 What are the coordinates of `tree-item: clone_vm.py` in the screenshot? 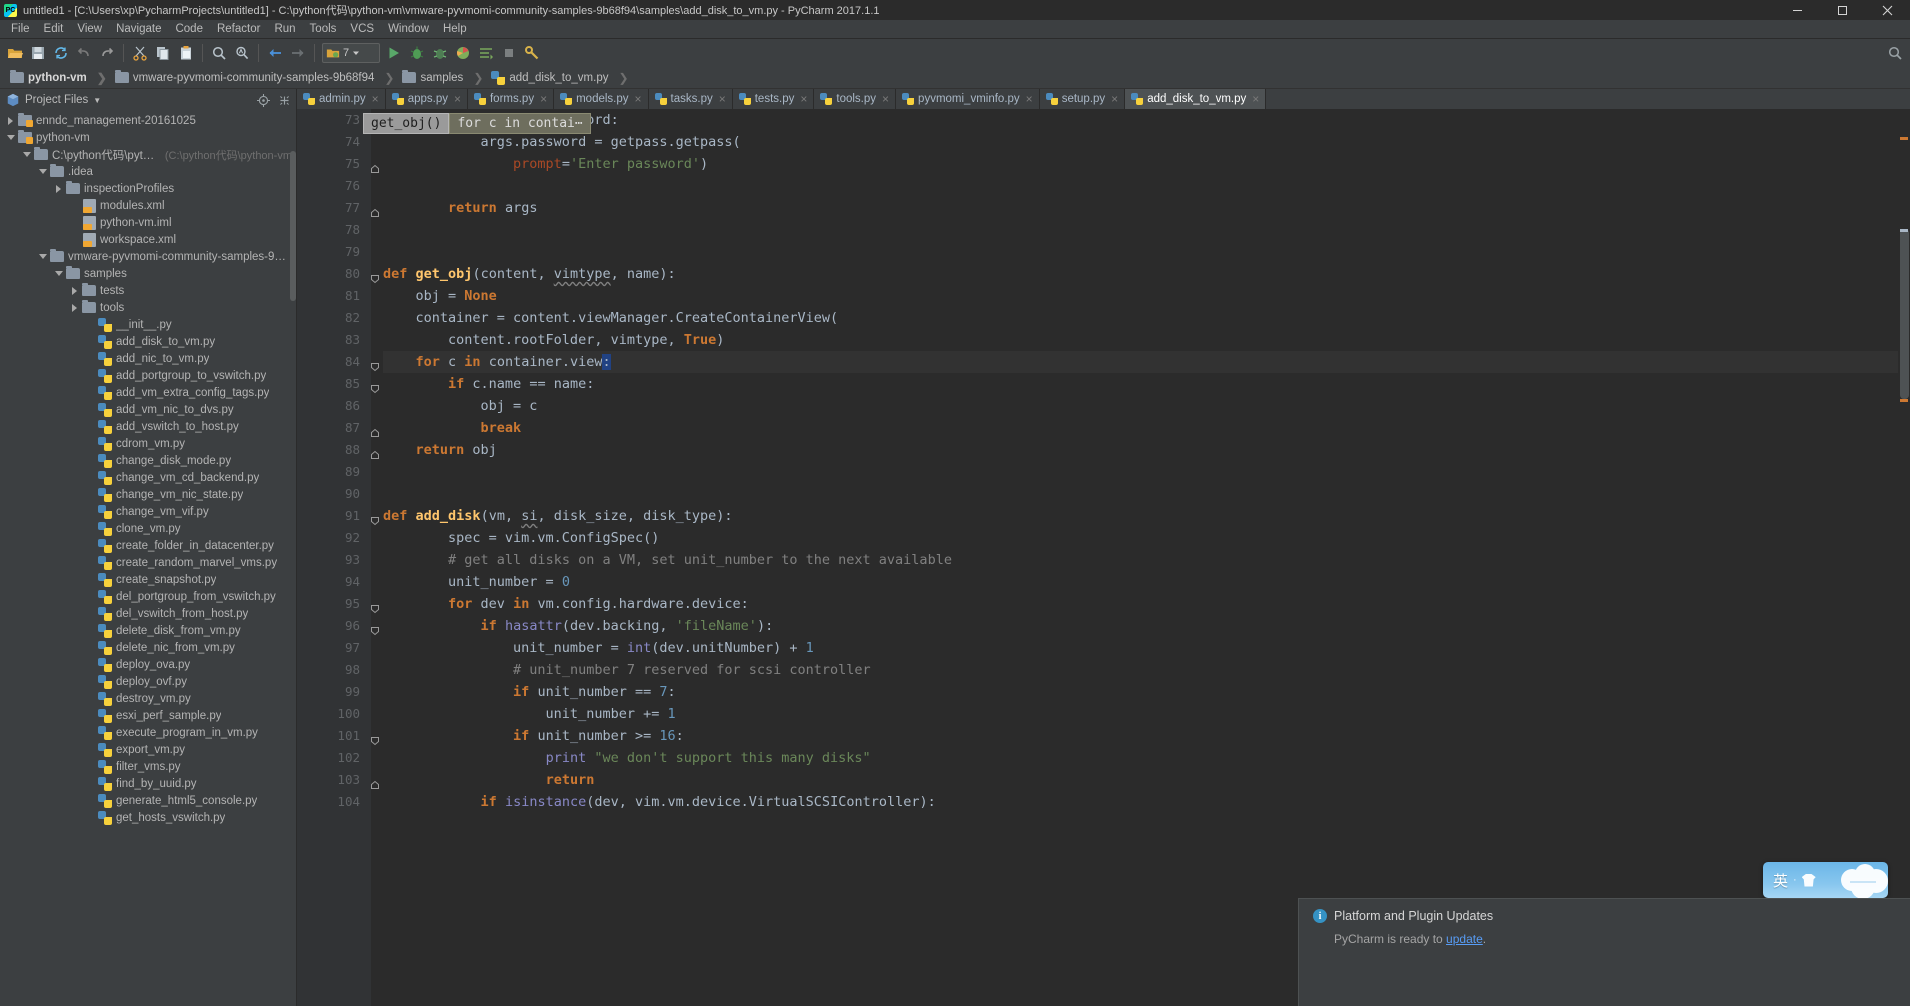 It's located at (148, 528).